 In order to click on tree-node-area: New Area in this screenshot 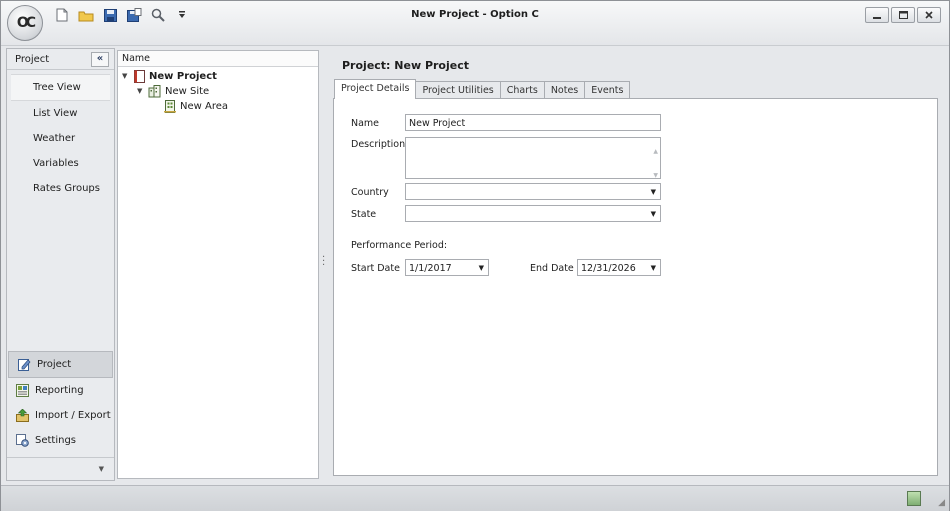, I will do `click(196, 106)`.